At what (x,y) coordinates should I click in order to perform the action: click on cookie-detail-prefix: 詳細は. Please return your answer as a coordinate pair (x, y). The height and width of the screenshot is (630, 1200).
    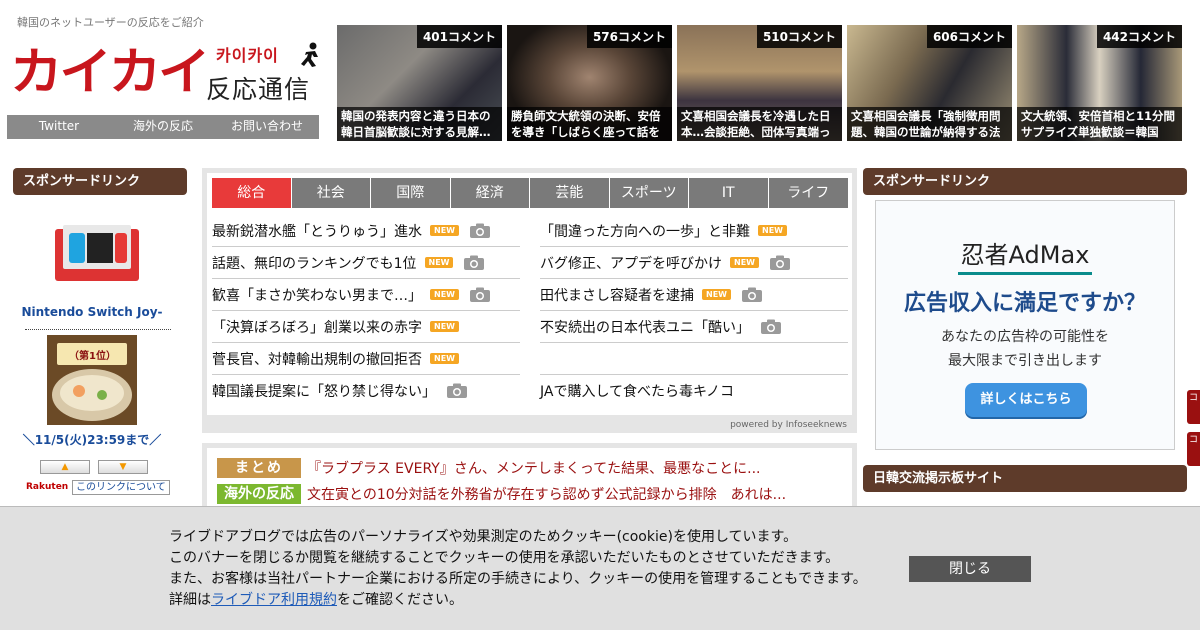
    Looking at the image, I should click on (190, 600).